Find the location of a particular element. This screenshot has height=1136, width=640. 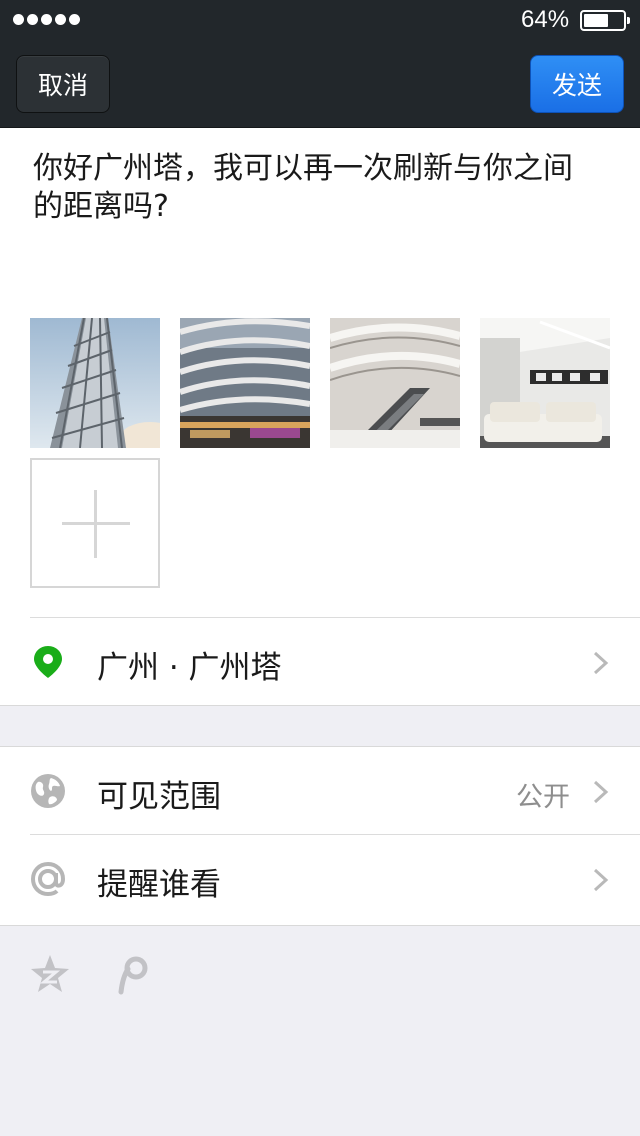

cancel-button: 取消 is located at coordinates (63, 84).